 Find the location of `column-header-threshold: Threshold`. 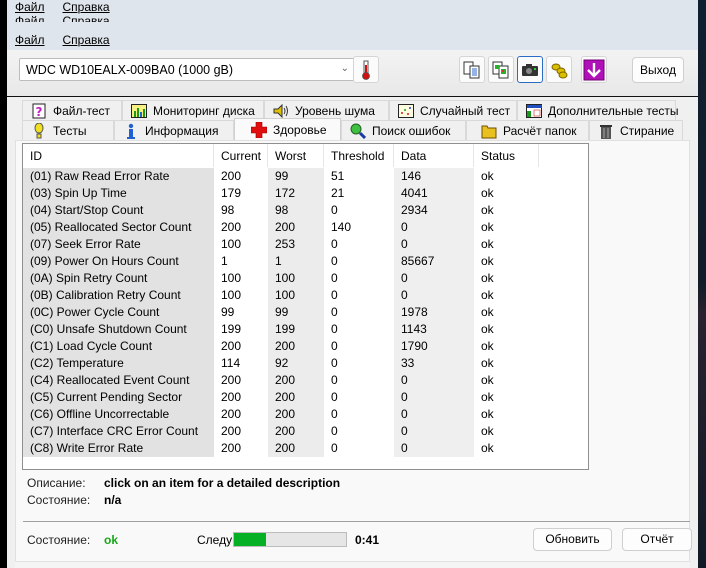

column-header-threshold: Threshold is located at coordinates (359, 155).